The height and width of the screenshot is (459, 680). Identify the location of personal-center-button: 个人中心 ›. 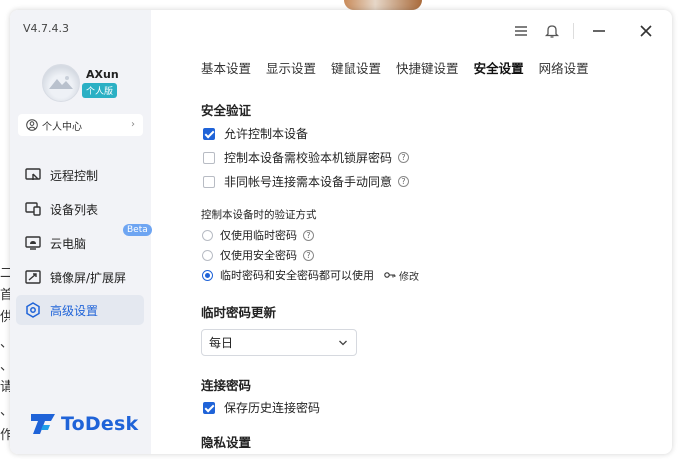
(80, 125).